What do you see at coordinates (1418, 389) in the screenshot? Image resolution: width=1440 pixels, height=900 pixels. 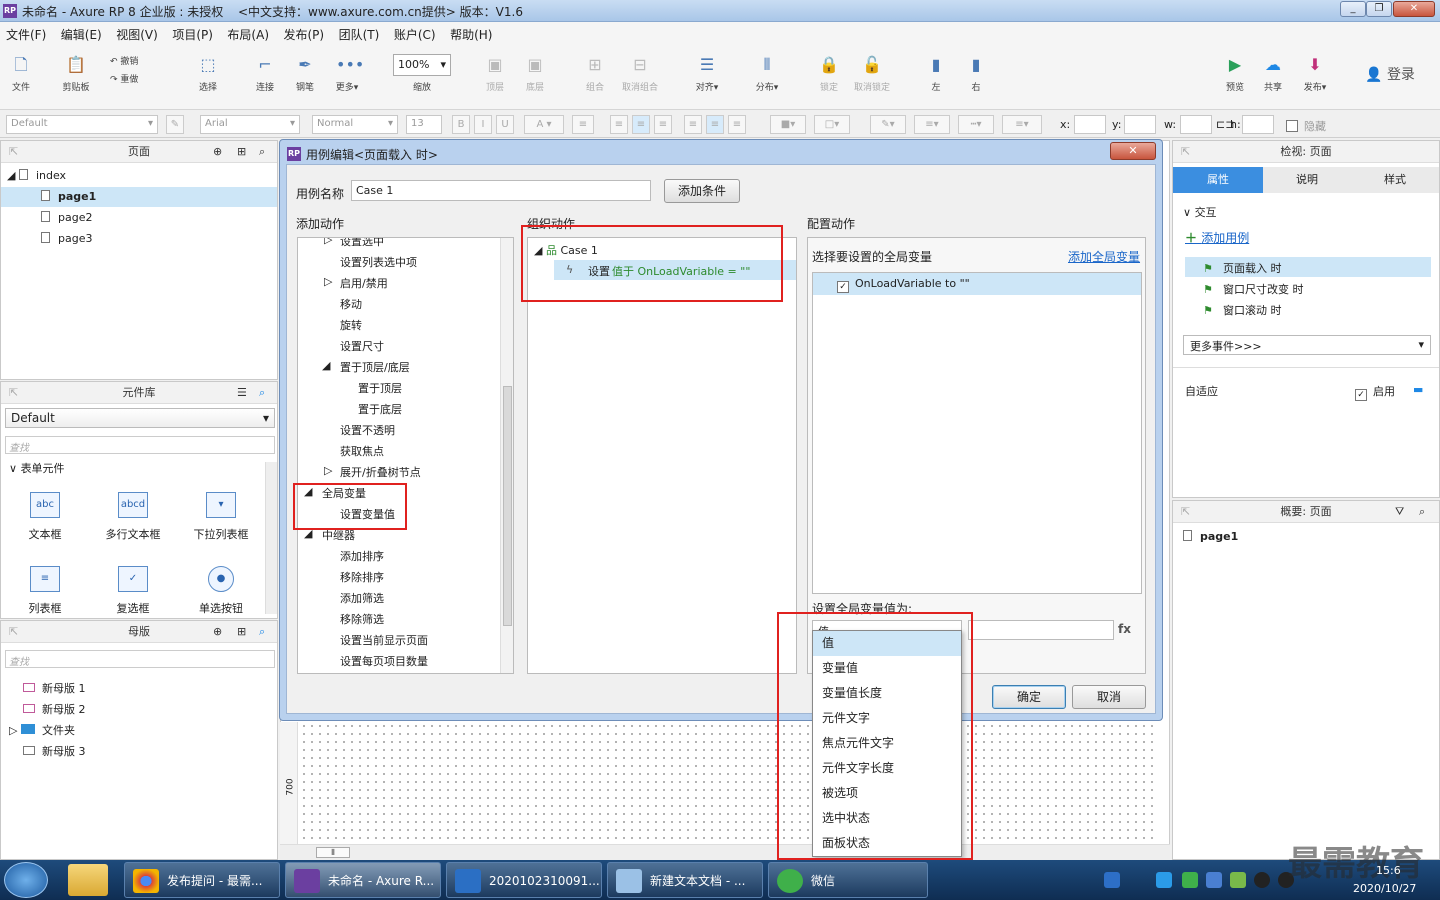 I see `adaptive-settings-icon: ▬` at bounding box center [1418, 389].